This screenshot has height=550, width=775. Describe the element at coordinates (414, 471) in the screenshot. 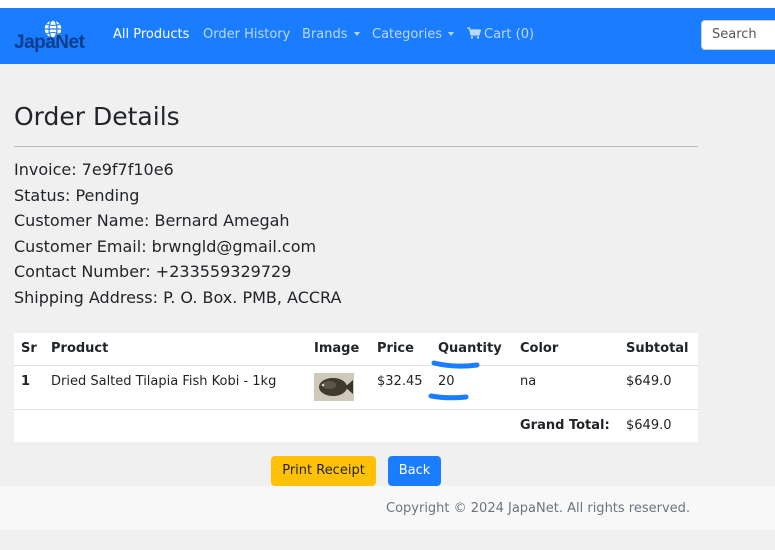

I see `back-button: Back` at that location.